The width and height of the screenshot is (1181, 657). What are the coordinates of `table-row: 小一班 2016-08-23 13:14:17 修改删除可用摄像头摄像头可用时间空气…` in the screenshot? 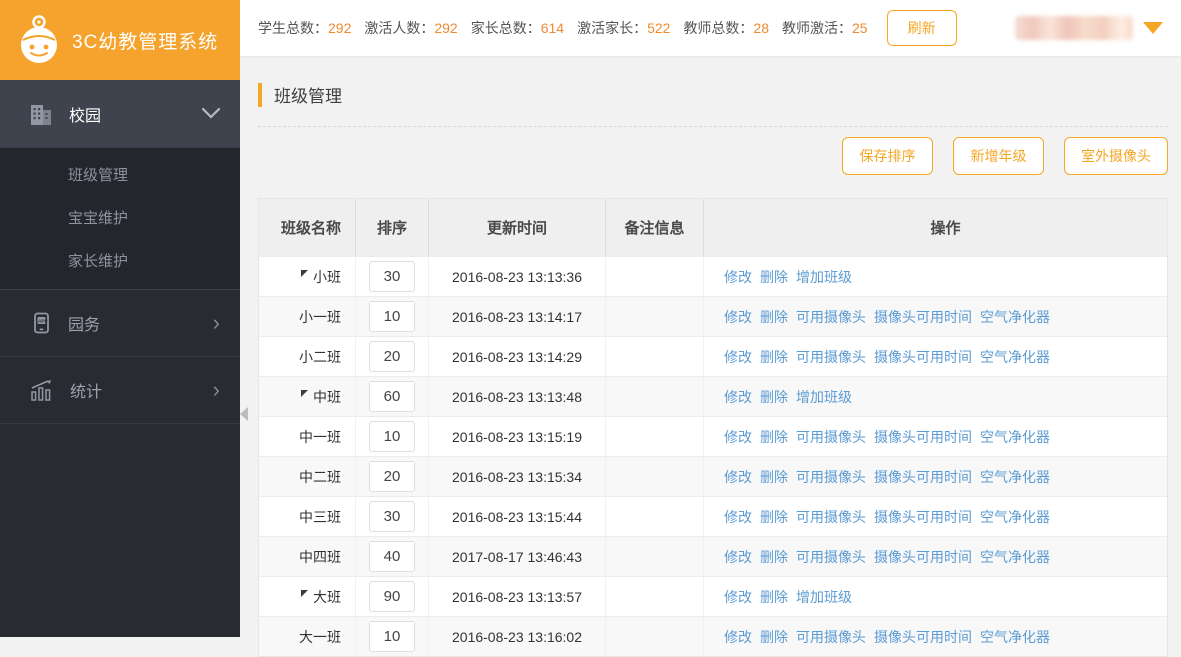 It's located at (713, 316).